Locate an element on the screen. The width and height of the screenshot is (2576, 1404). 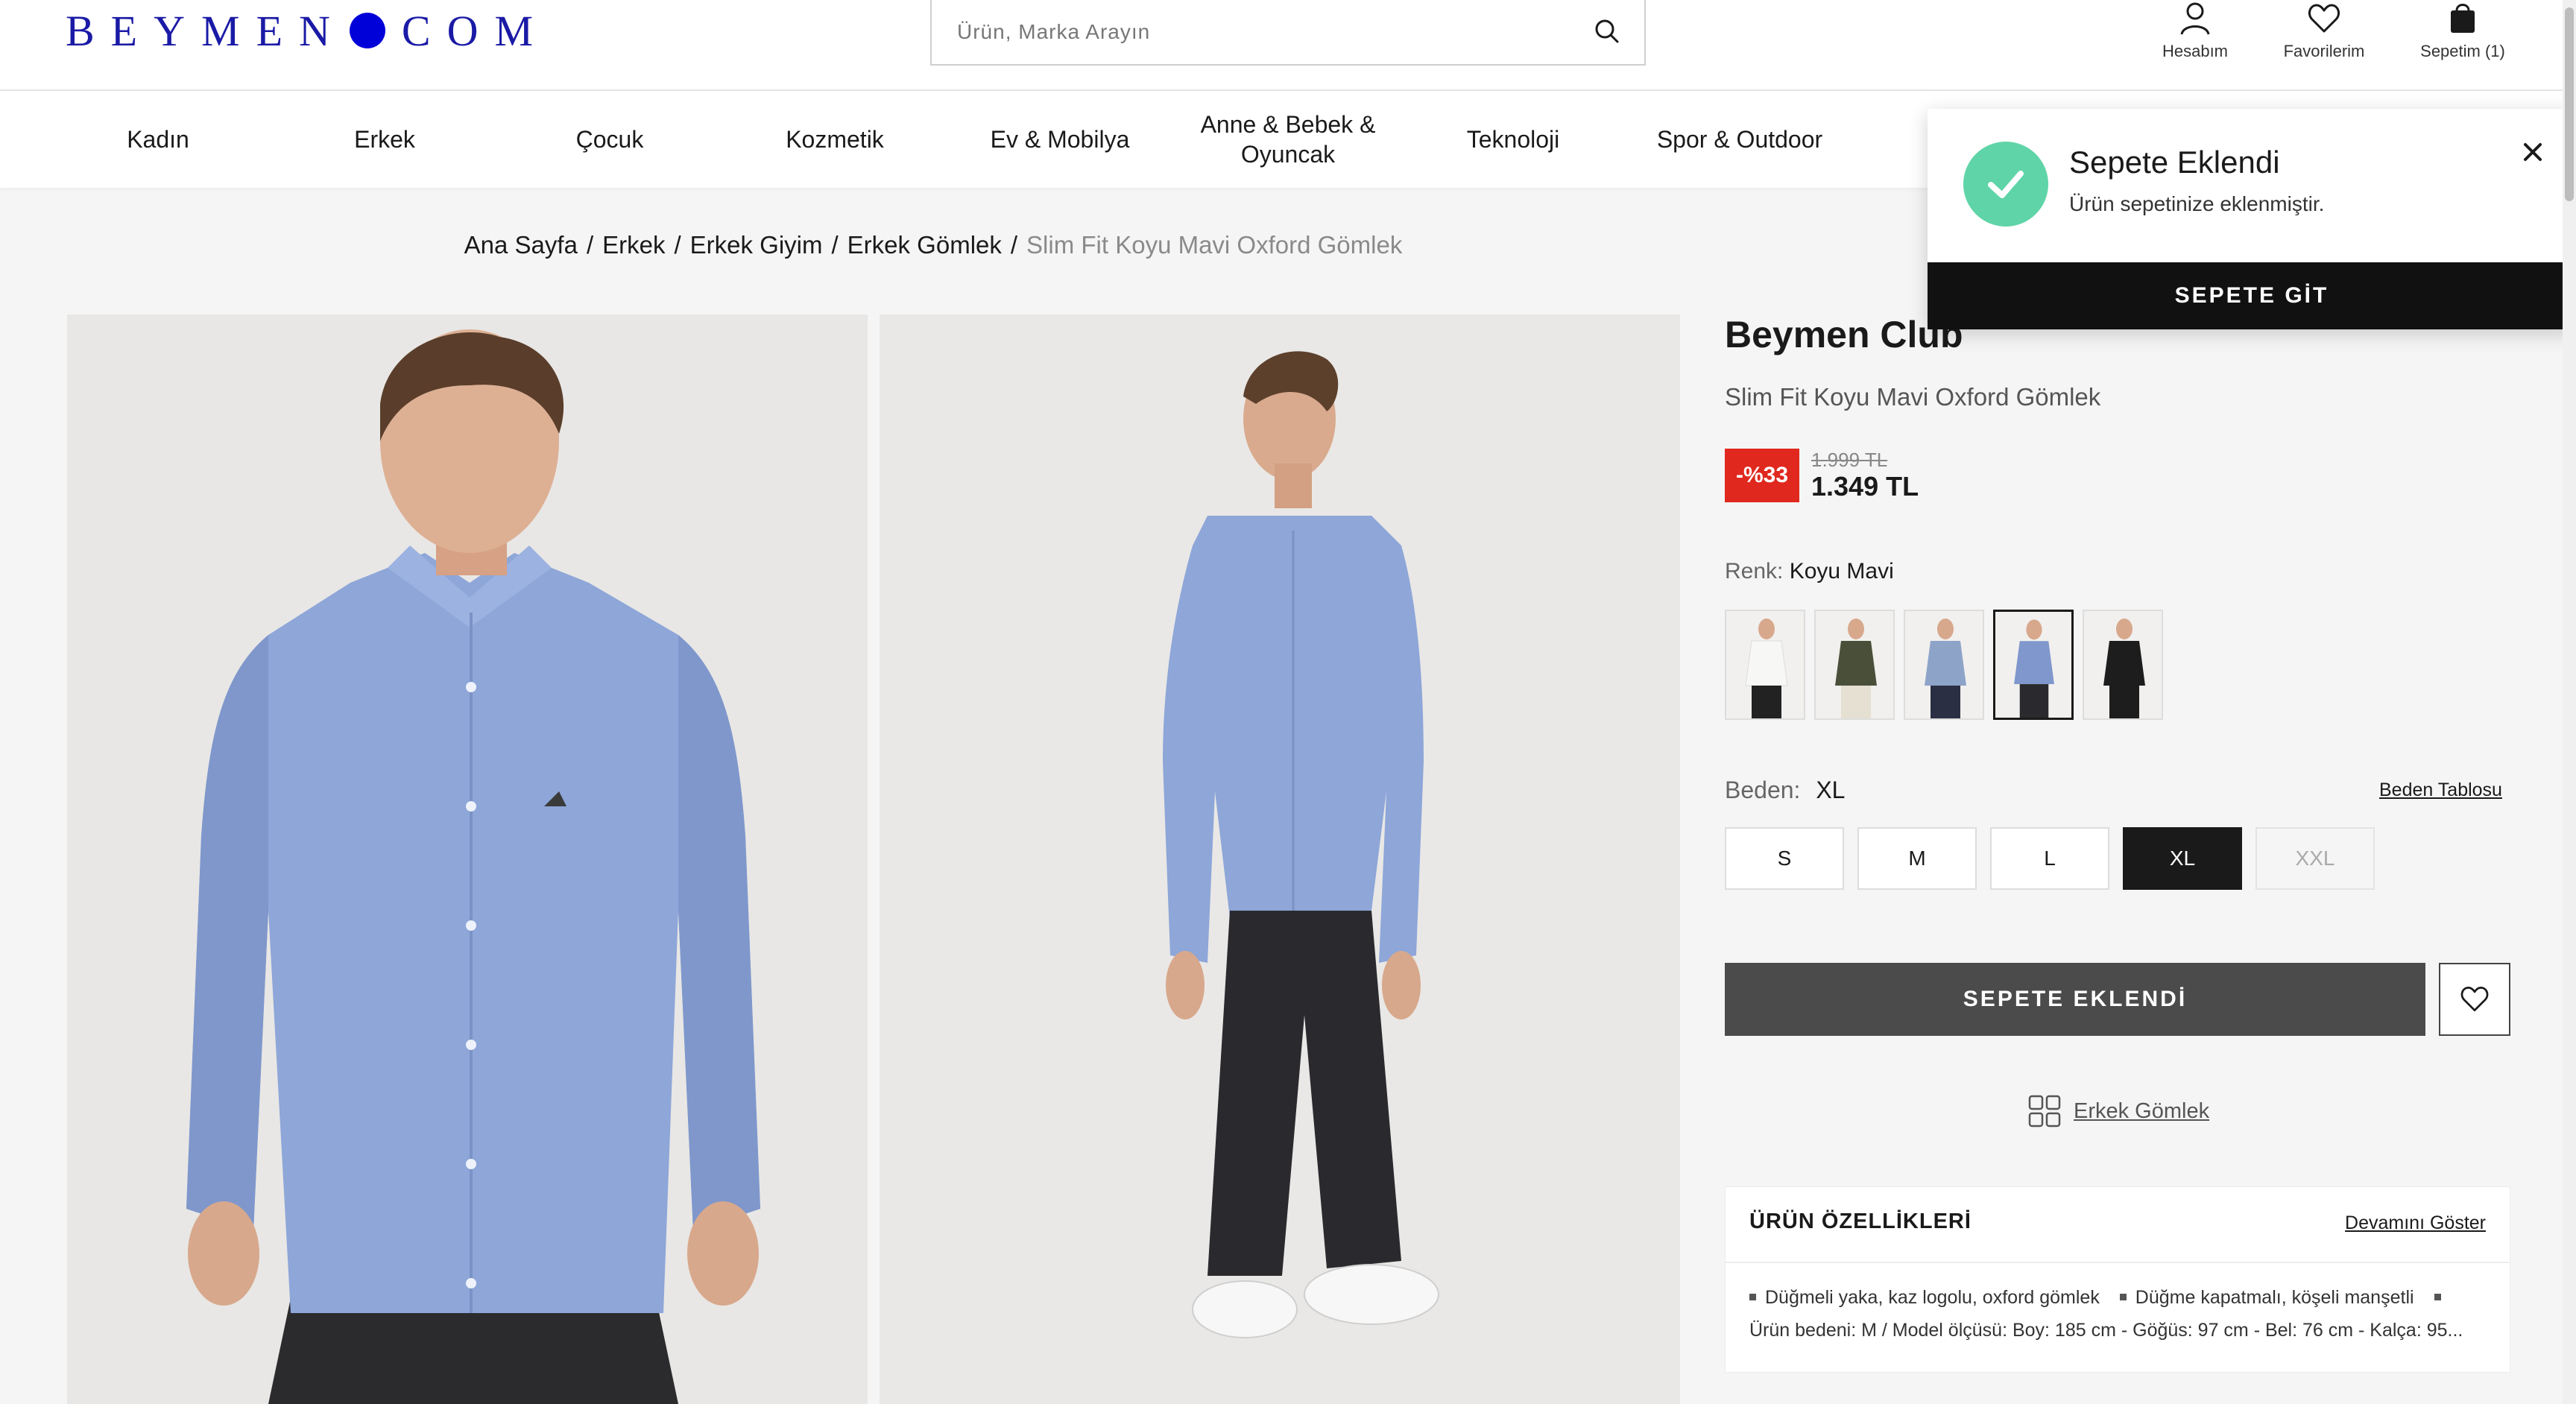
breadcrumb-link-erkek-gomlek: Erkek Gömlek is located at coordinates (925, 245).